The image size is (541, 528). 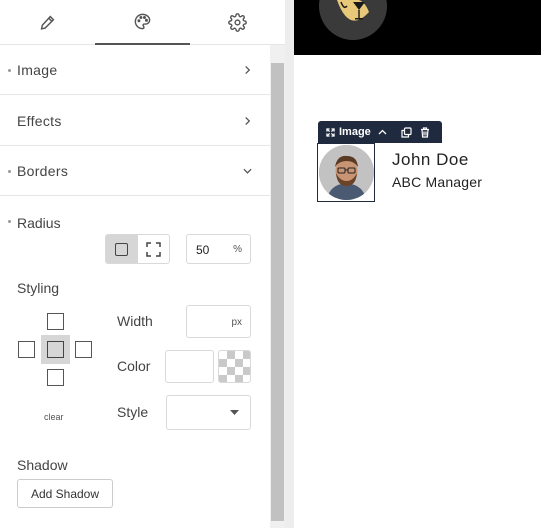 What do you see at coordinates (417, 27) in the screenshot?
I see `header-banner` at bounding box center [417, 27].